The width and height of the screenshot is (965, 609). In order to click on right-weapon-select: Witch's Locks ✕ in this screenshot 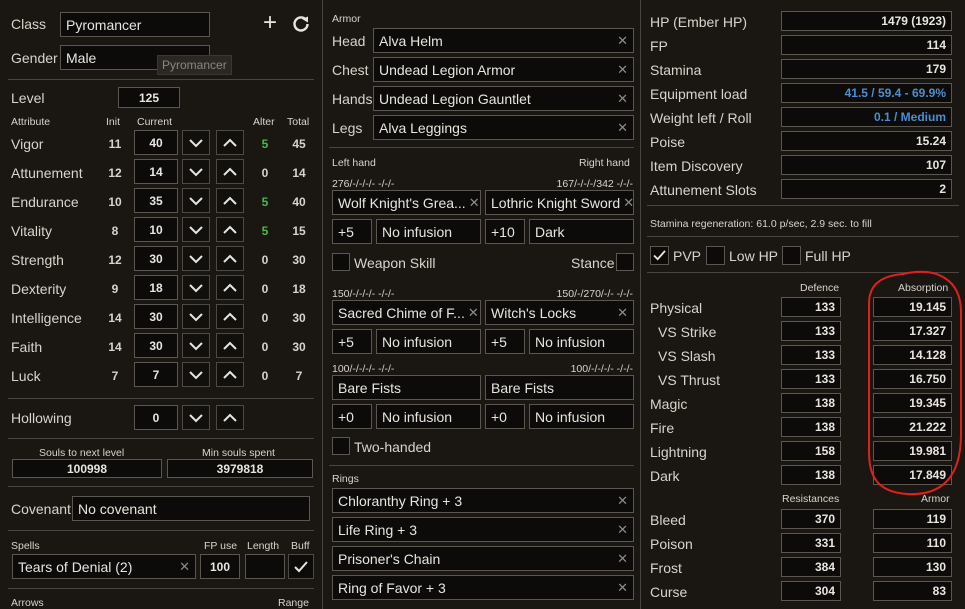, I will do `click(559, 312)`.